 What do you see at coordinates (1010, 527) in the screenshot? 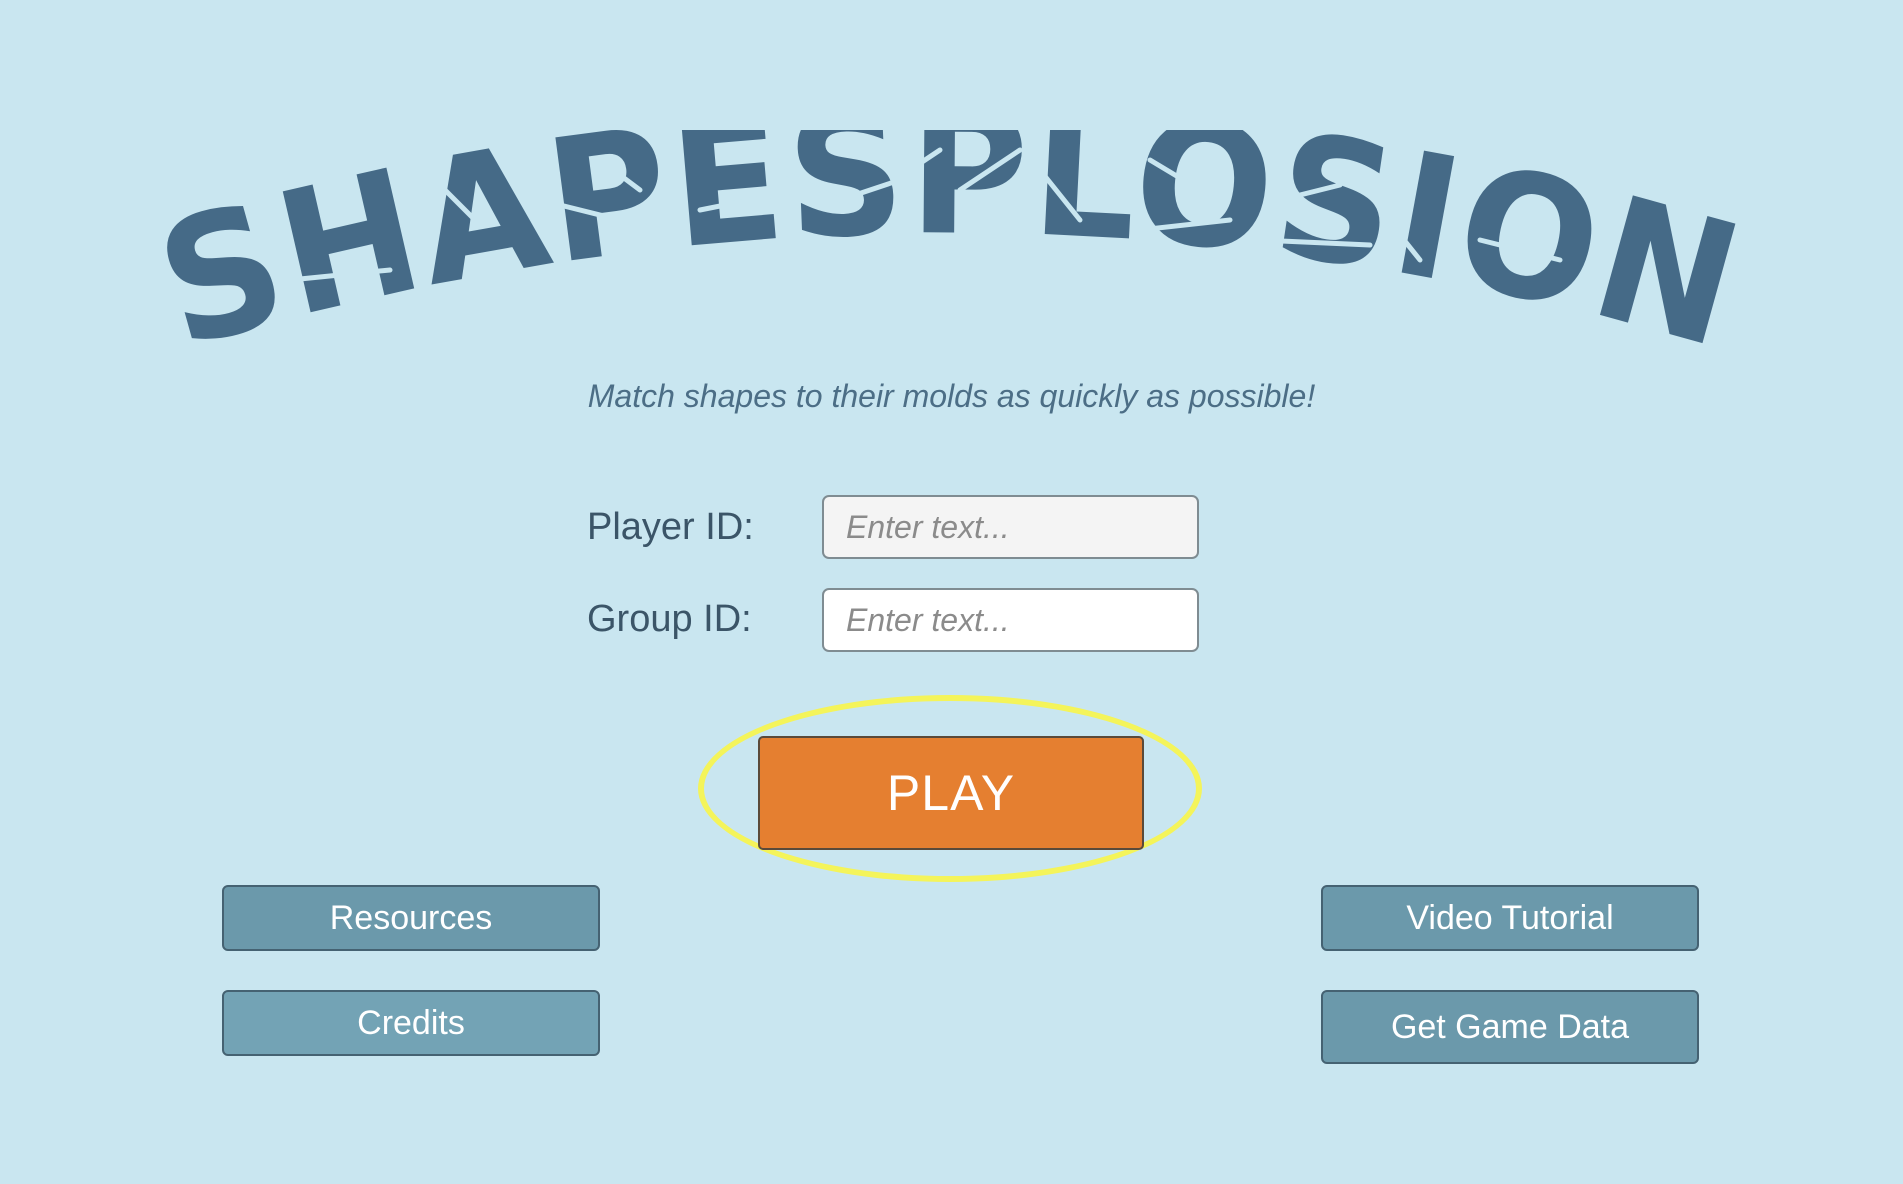
I see `player-id-input` at bounding box center [1010, 527].